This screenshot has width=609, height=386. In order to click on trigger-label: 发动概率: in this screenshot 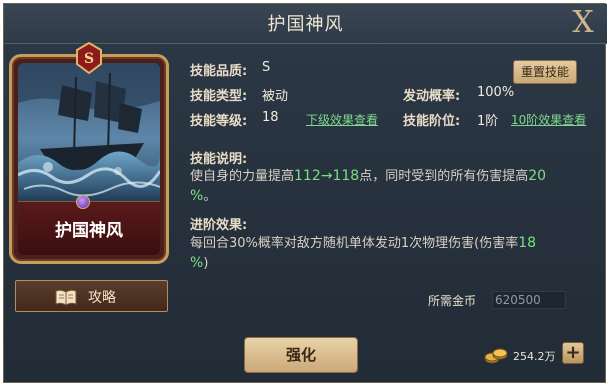, I will do `click(432, 96)`.